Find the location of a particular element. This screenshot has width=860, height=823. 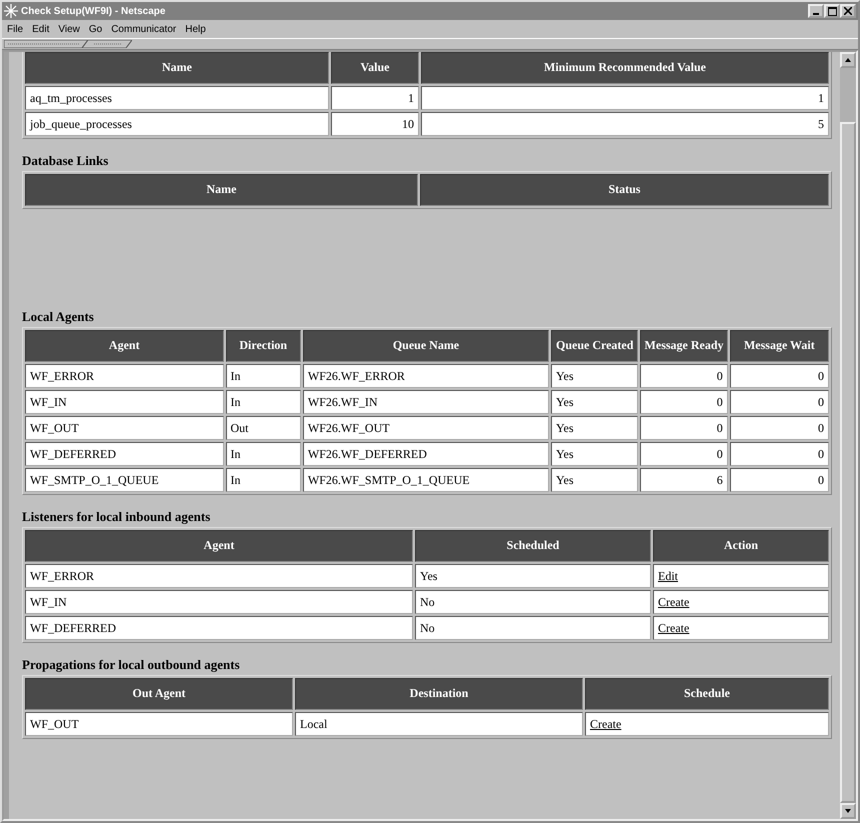

section-heading: Database Links is located at coordinates (66, 161).